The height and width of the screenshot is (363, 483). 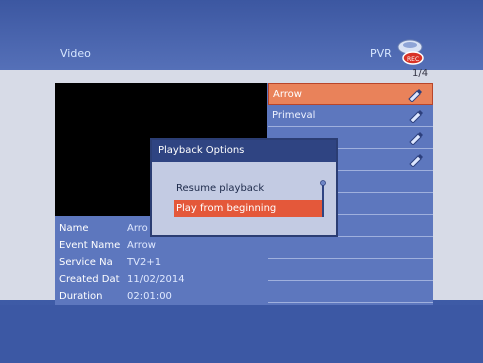 I want to click on info-value: Arrow, so click(x=141, y=245).